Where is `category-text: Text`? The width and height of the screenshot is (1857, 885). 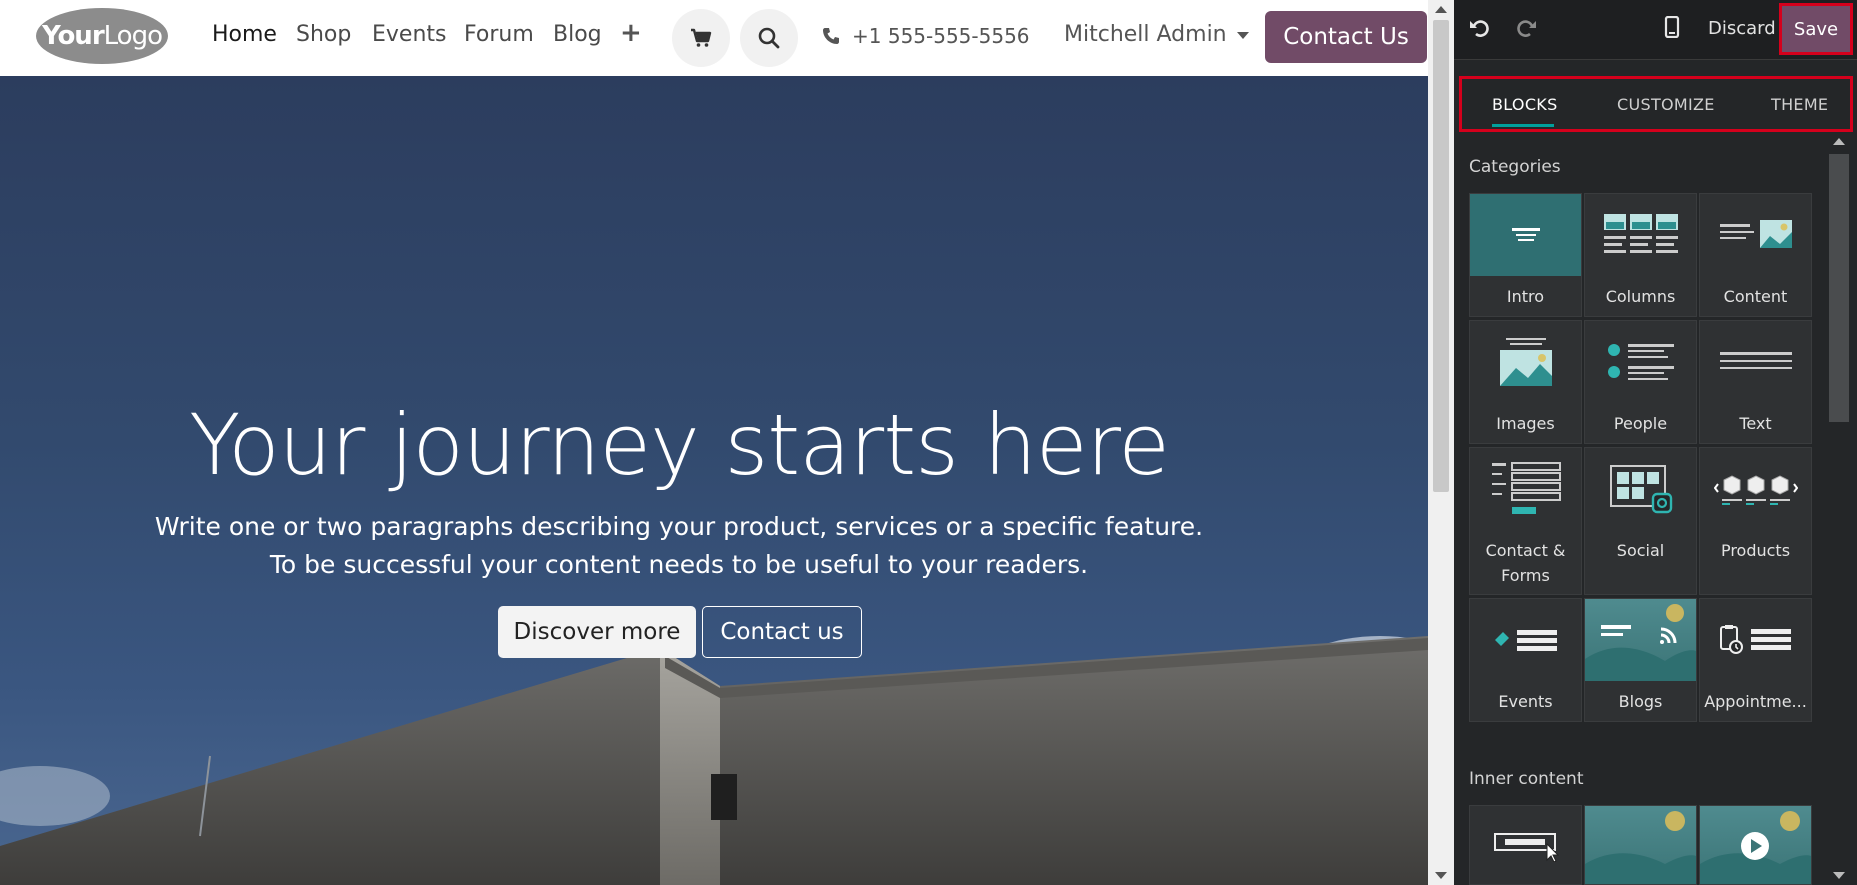 category-text: Text is located at coordinates (1755, 382).